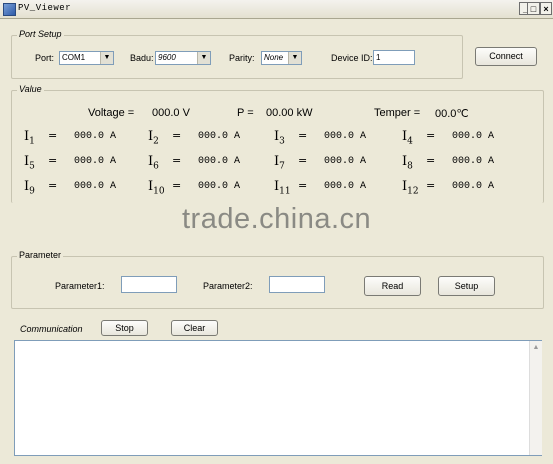 The width and height of the screenshot is (553, 464). Describe the element at coordinates (245, 113) in the screenshot. I see `power-label: P =` at that location.